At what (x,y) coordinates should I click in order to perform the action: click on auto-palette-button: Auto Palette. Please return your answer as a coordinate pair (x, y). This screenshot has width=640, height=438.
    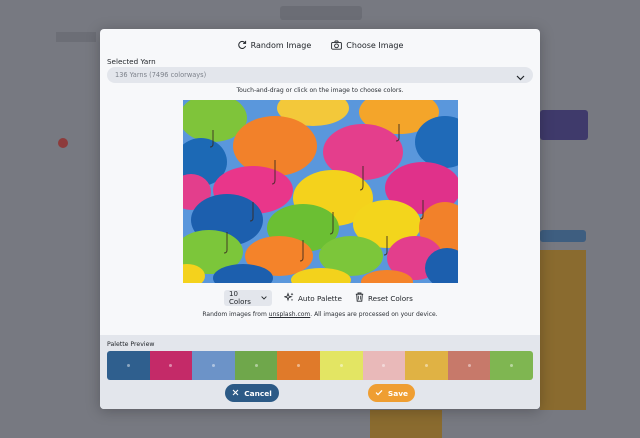
    Looking at the image, I should click on (312, 298).